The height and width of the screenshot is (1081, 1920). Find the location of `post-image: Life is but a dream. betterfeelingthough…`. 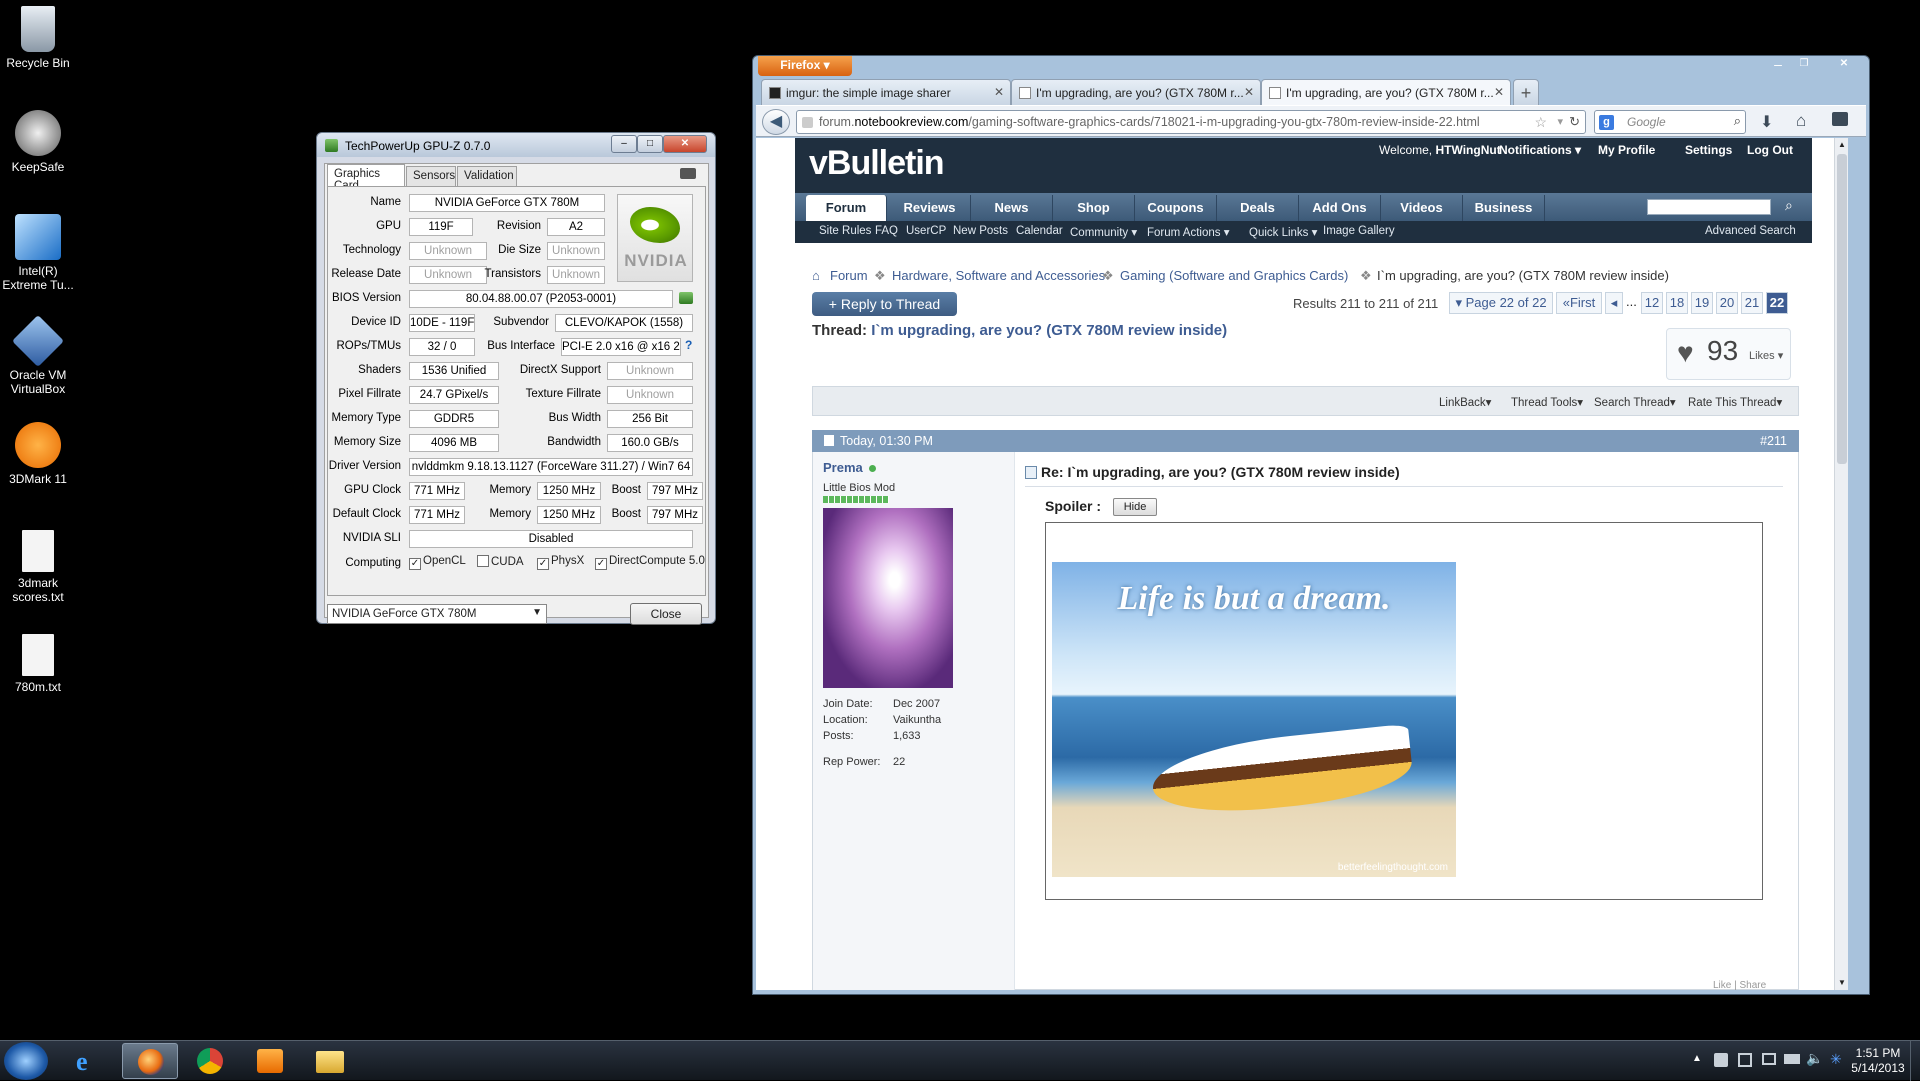

post-image: Life is but a dream. betterfeelingthough… is located at coordinates (1254, 719).